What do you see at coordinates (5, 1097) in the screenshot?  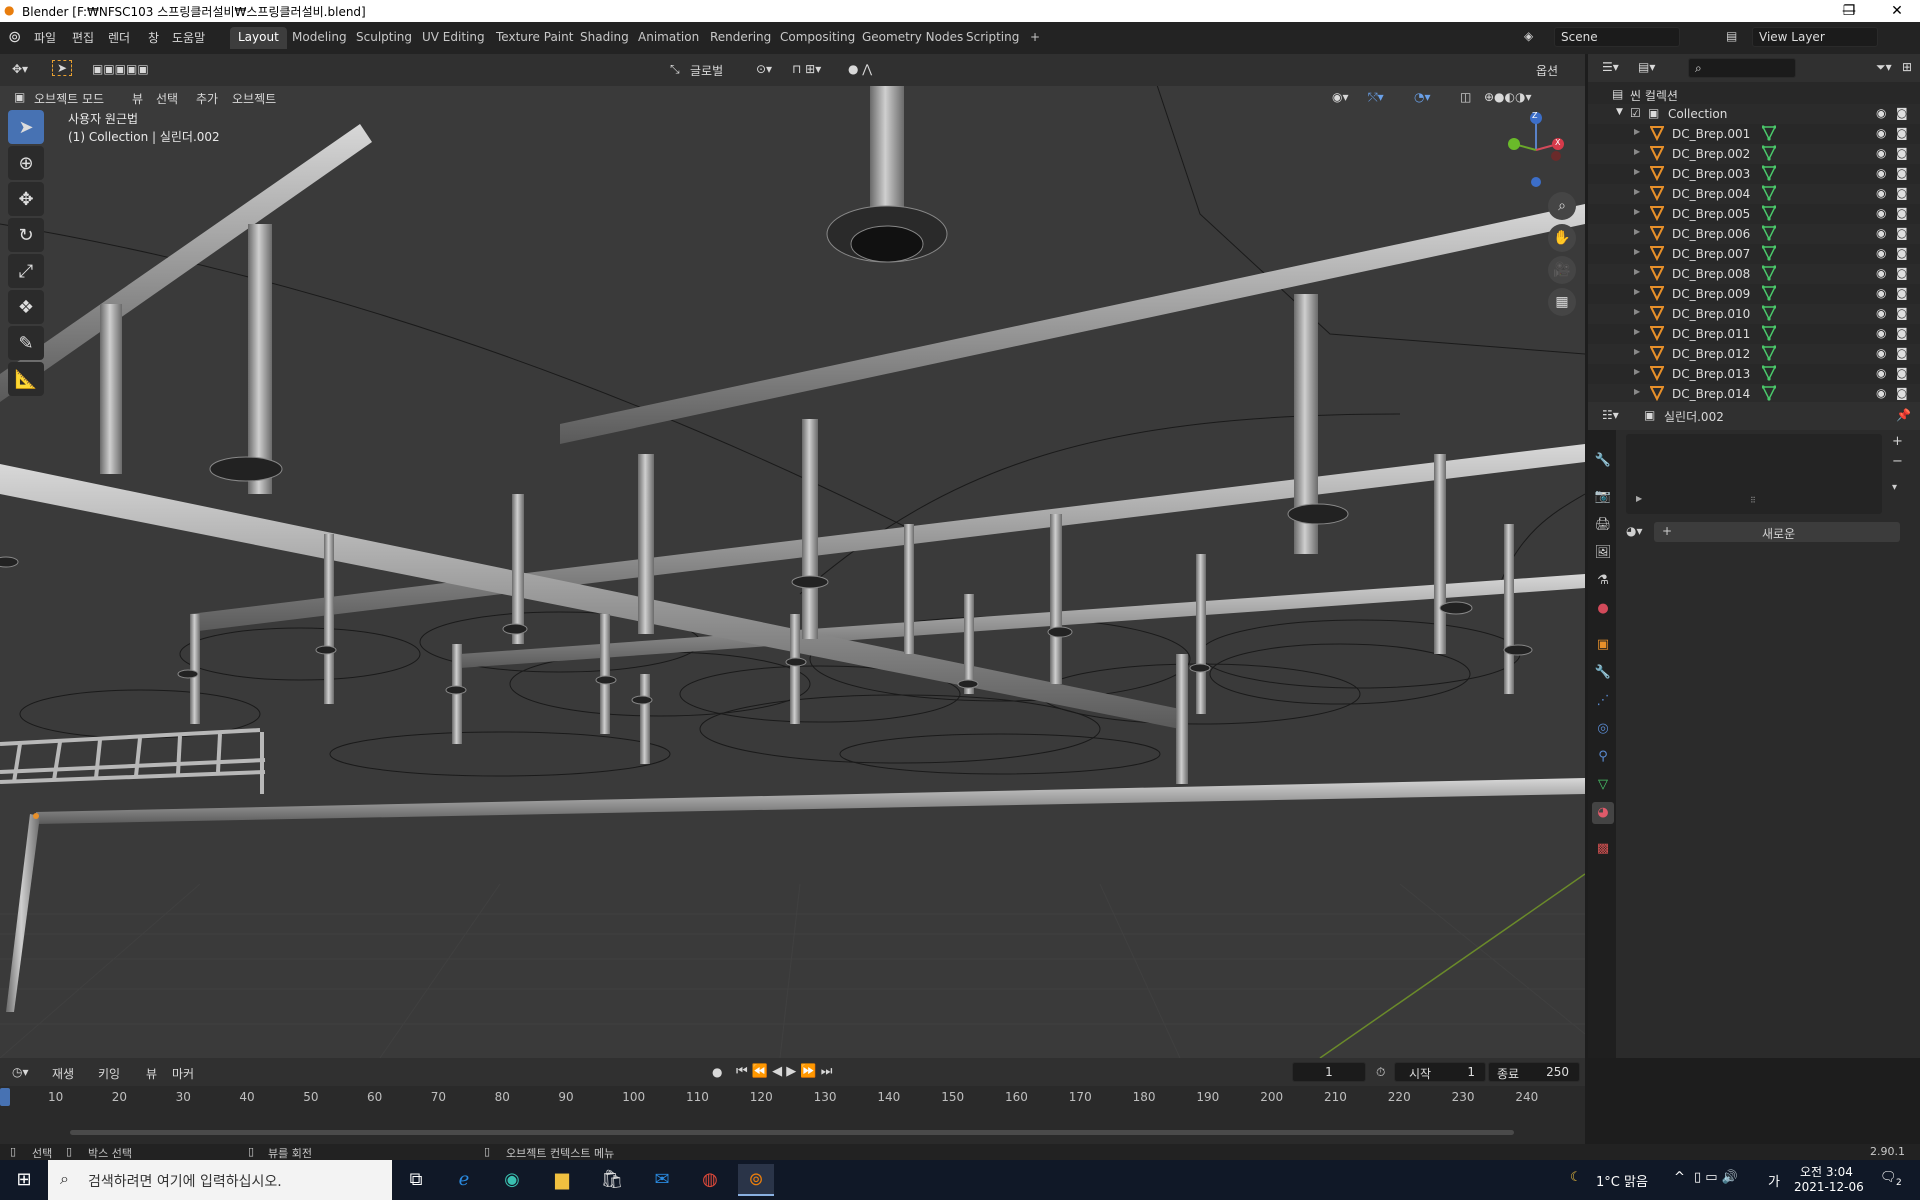 I see `playhead` at bounding box center [5, 1097].